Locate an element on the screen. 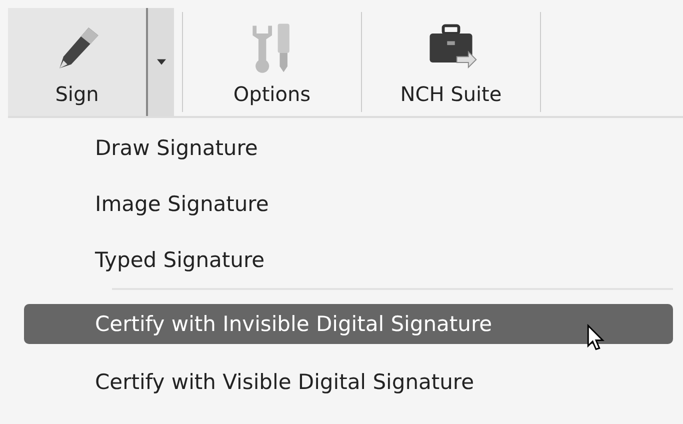 This screenshot has width=683, height=424. caret-icon is located at coordinates (161, 62).